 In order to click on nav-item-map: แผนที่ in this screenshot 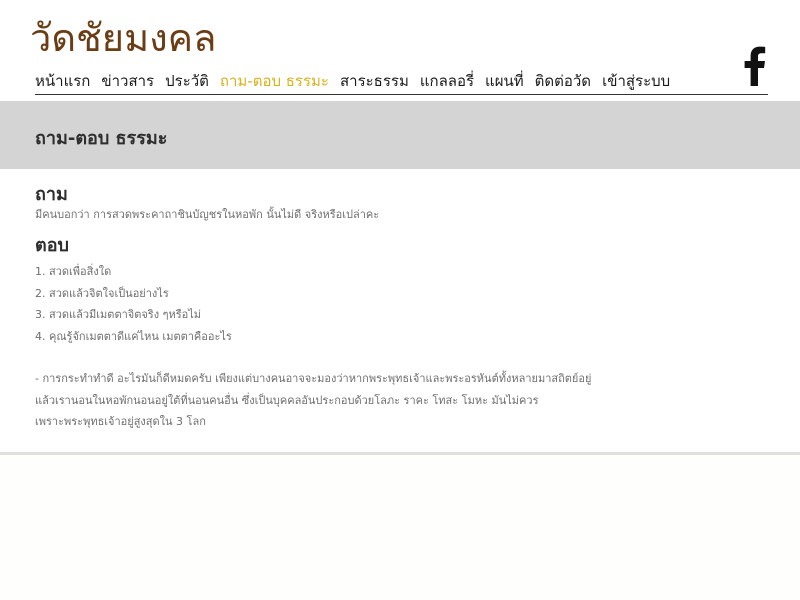, I will do `click(504, 81)`.